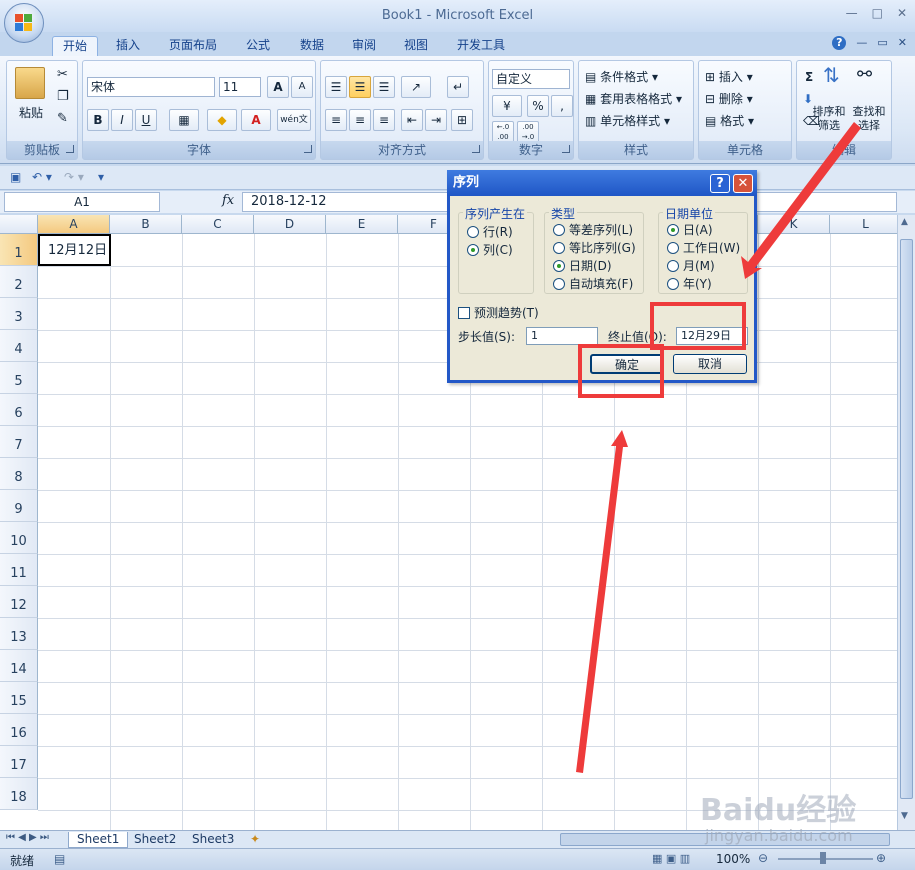 The height and width of the screenshot is (870, 915). Describe the element at coordinates (801, 200) in the screenshot. I see `arrow-to-date-unit` at that location.